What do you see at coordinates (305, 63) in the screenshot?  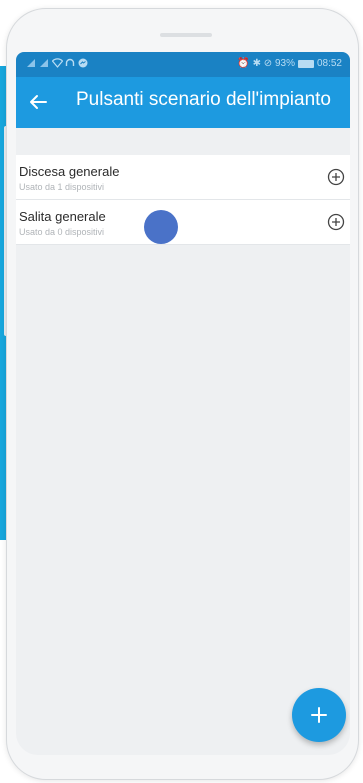 I see `battery-icon` at bounding box center [305, 63].